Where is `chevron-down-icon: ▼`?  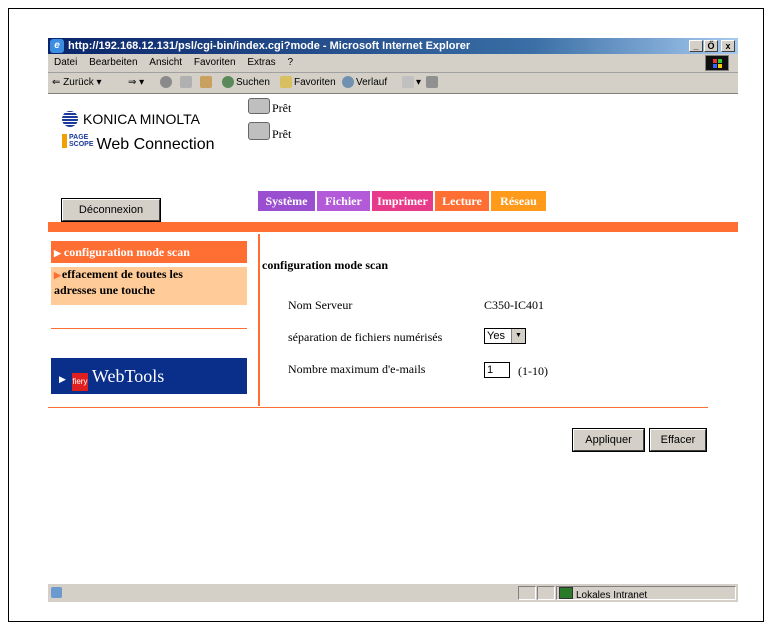 chevron-down-icon: ▼ is located at coordinates (518, 336).